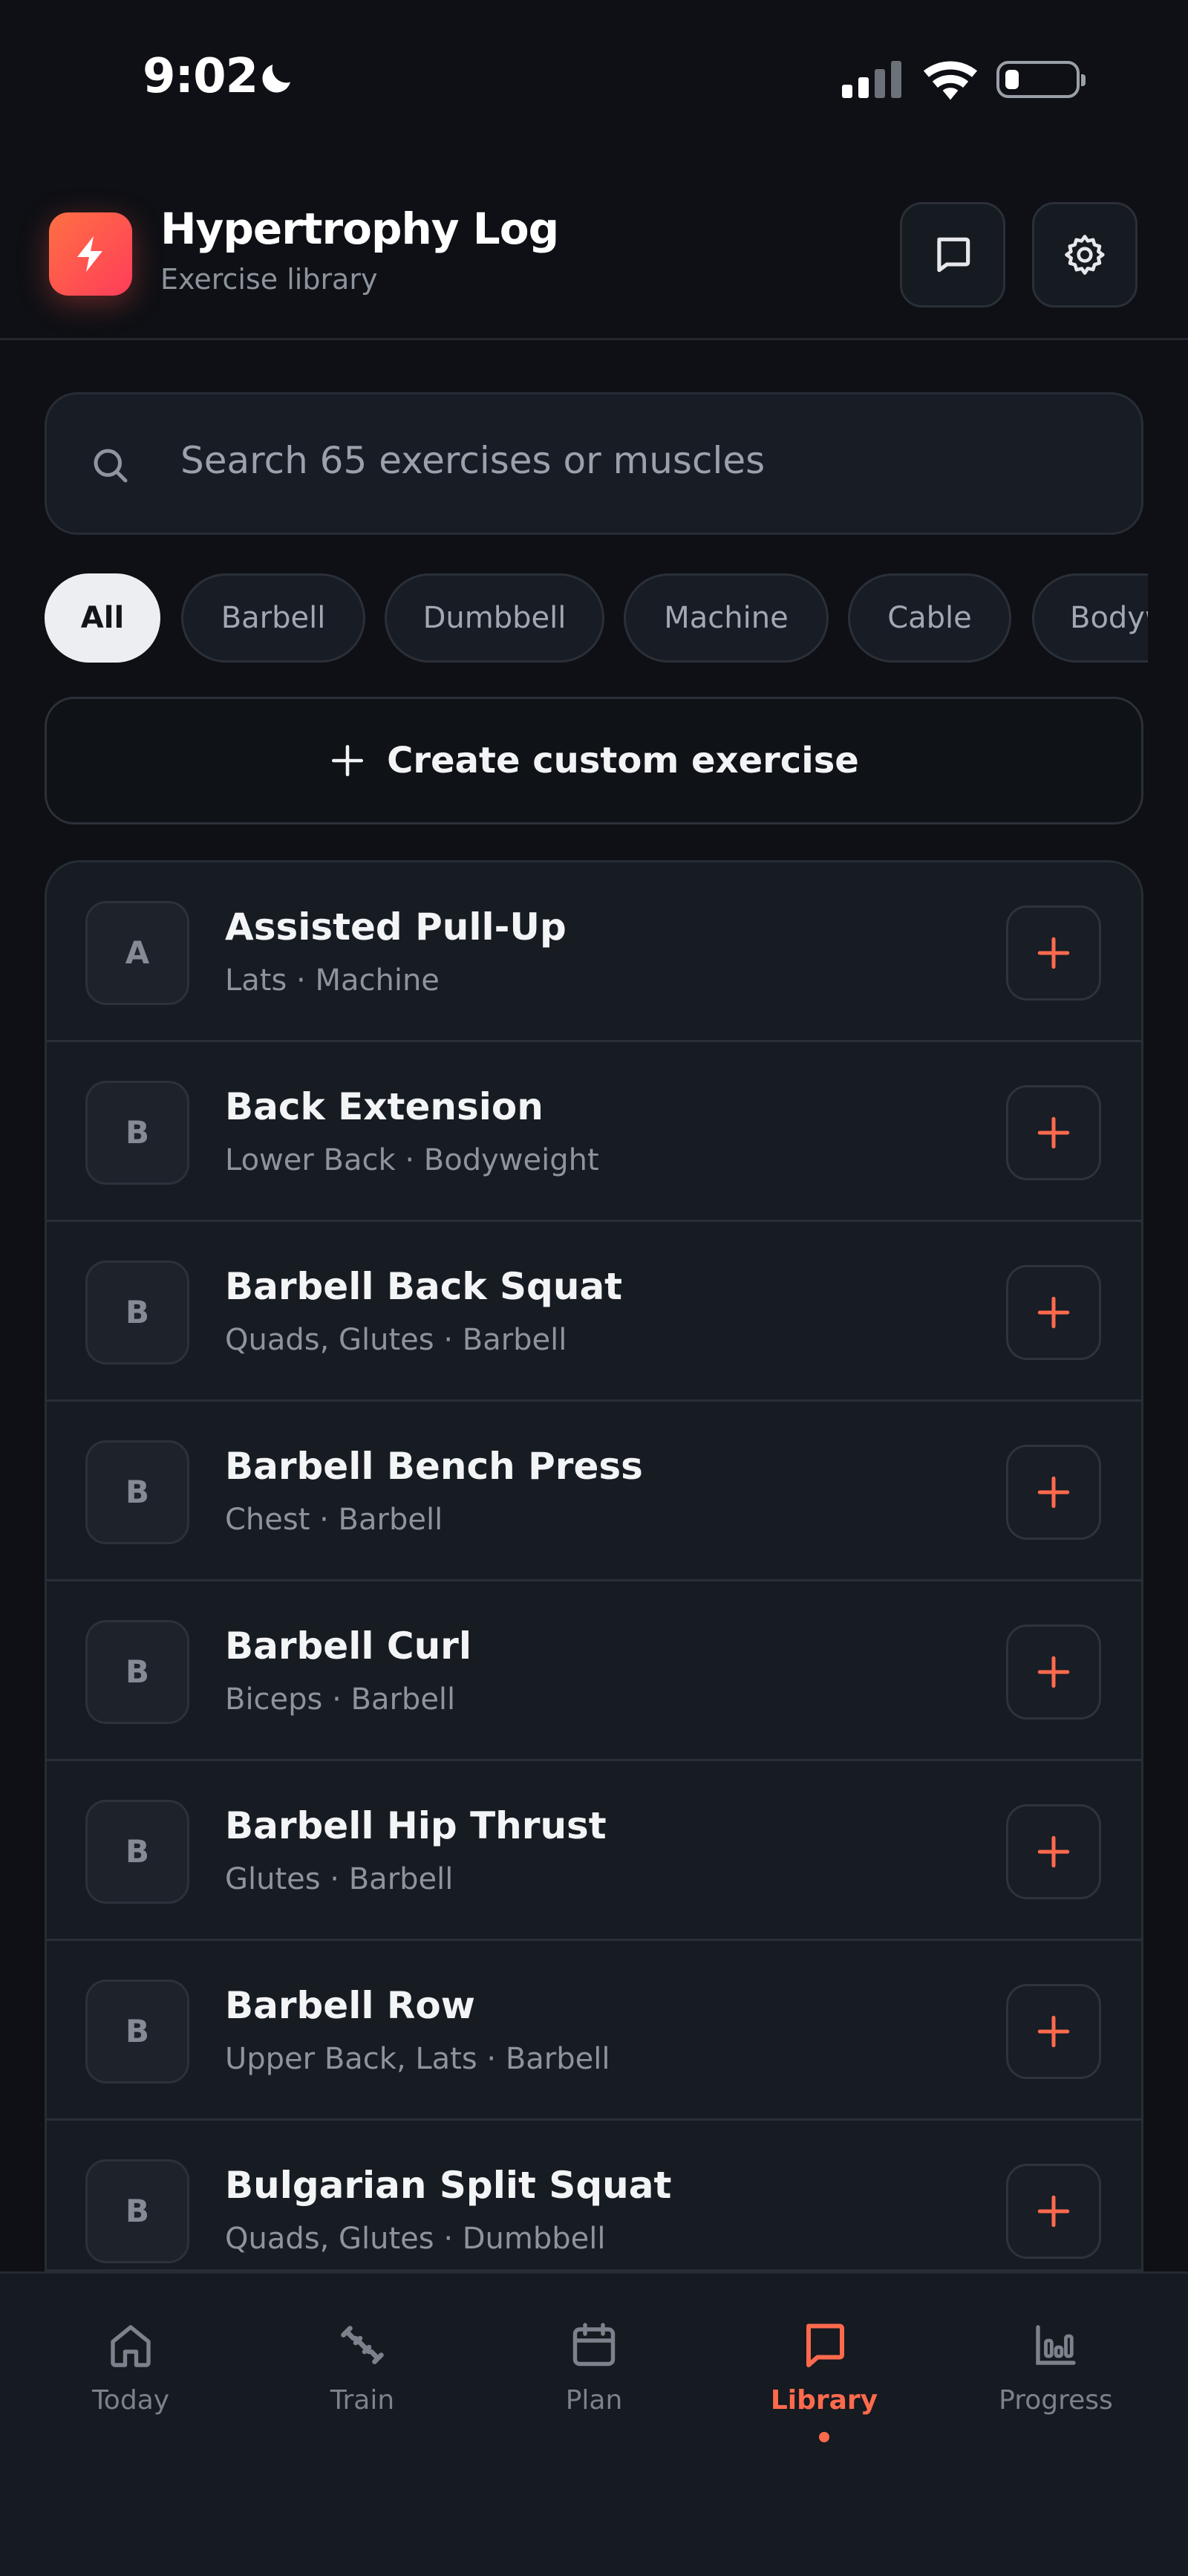 Image resolution: width=1188 pixels, height=2576 pixels. I want to click on tab-train-label: Train, so click(362, 2400).